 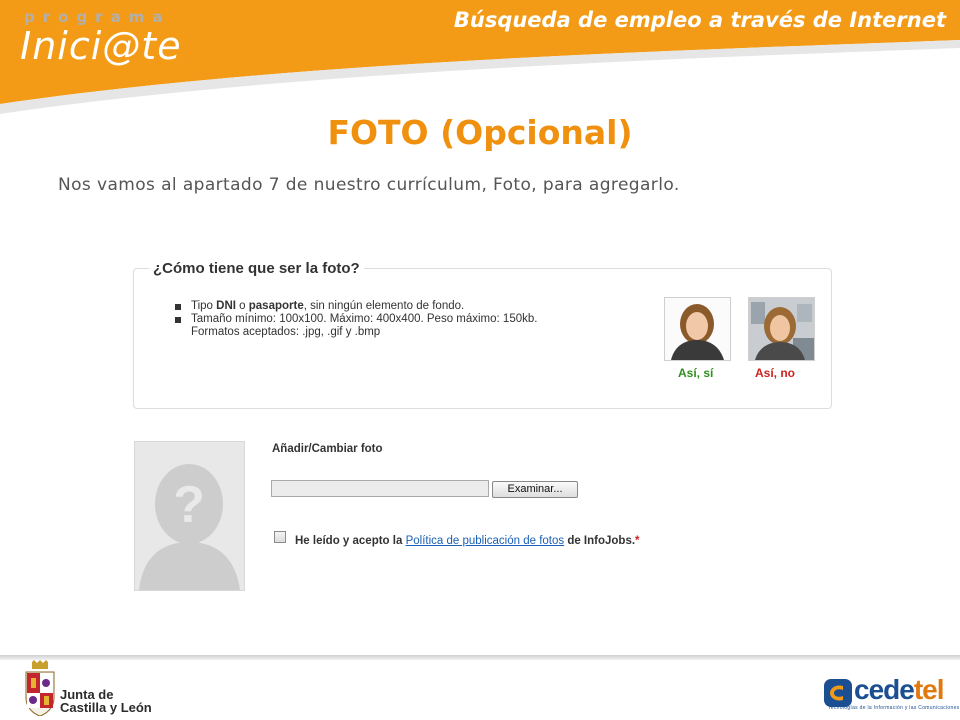 What do you see at coordinates (696, 373) in the screenshot?
I see `correct-photo-caption: Así, sí` at bounding box center [696, 373].